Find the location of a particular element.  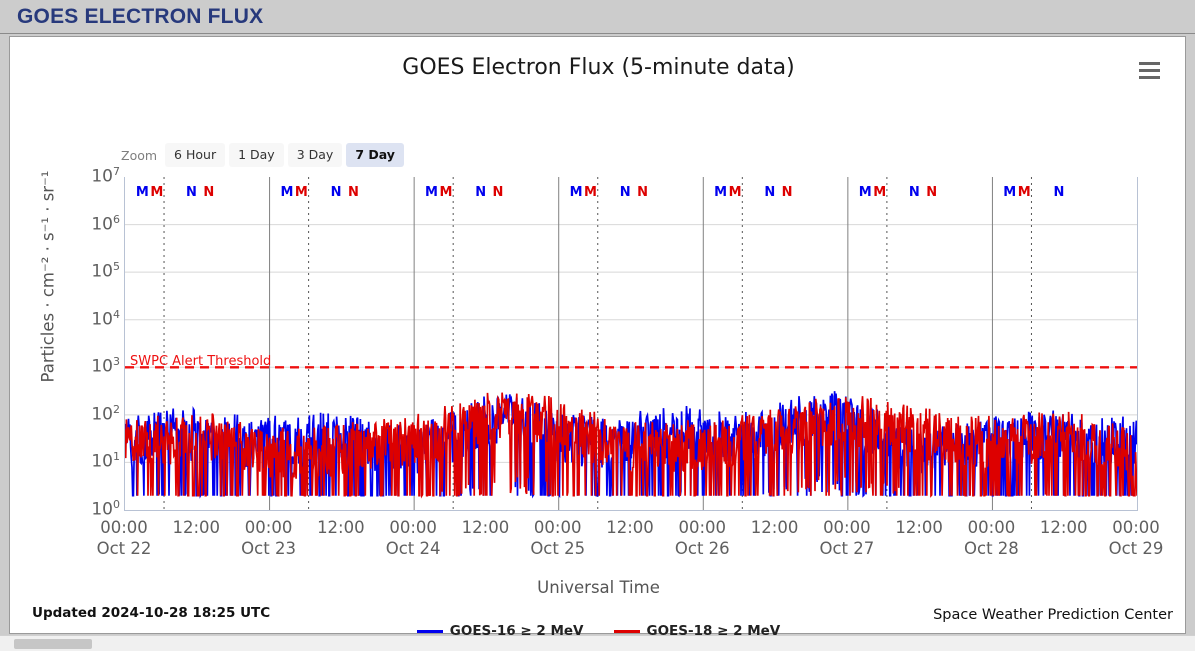

legend-swatch-goes18 is located at coordinates (626, 631).